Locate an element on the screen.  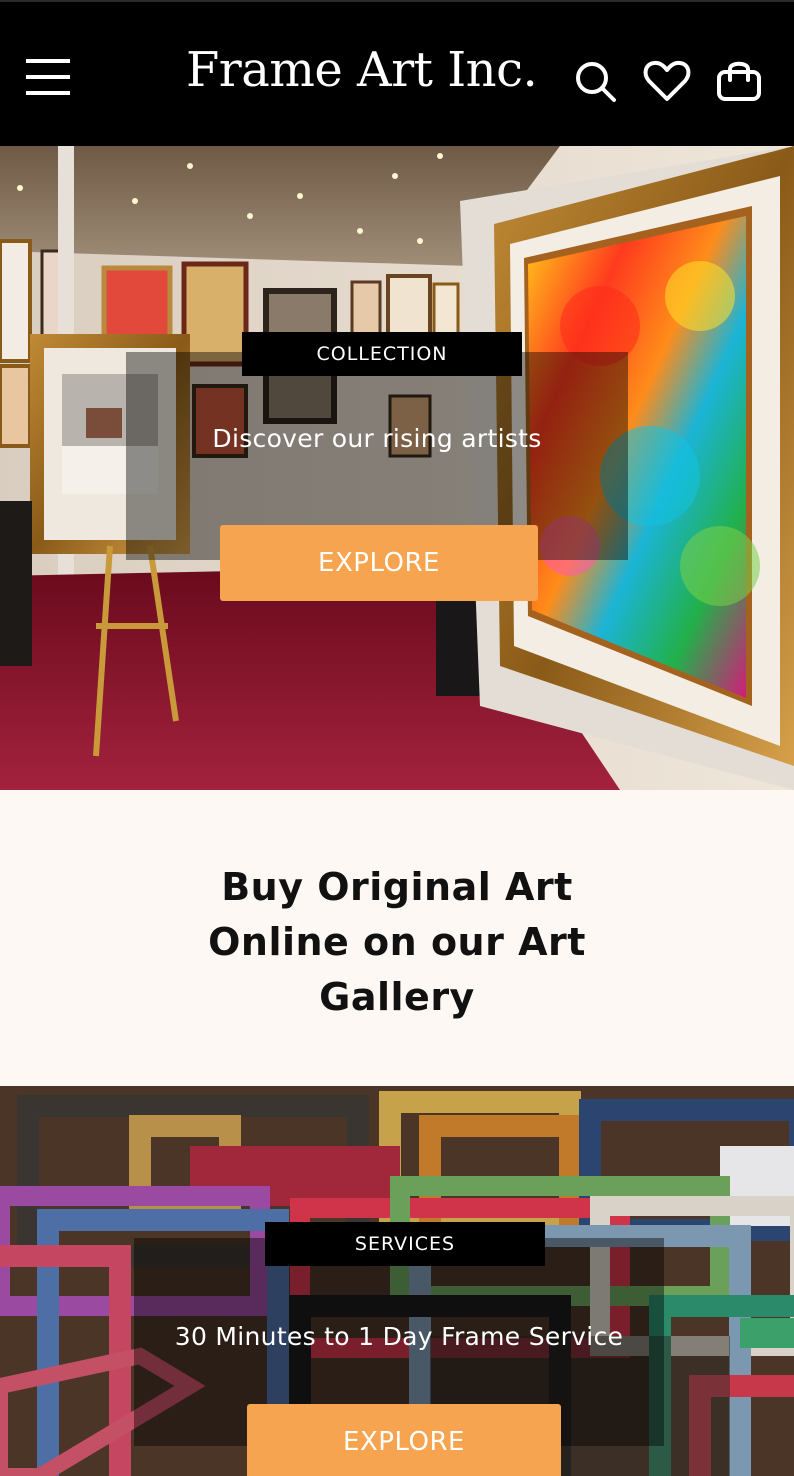
services-subtitle: 30 Minutes to 1 Day Frame Service is located at coordinates (399, 1336).